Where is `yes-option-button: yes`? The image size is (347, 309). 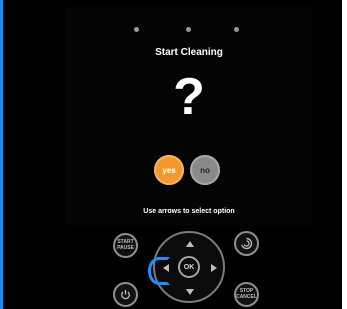 yes-option-button: yes is located at coordinates (169, 170).